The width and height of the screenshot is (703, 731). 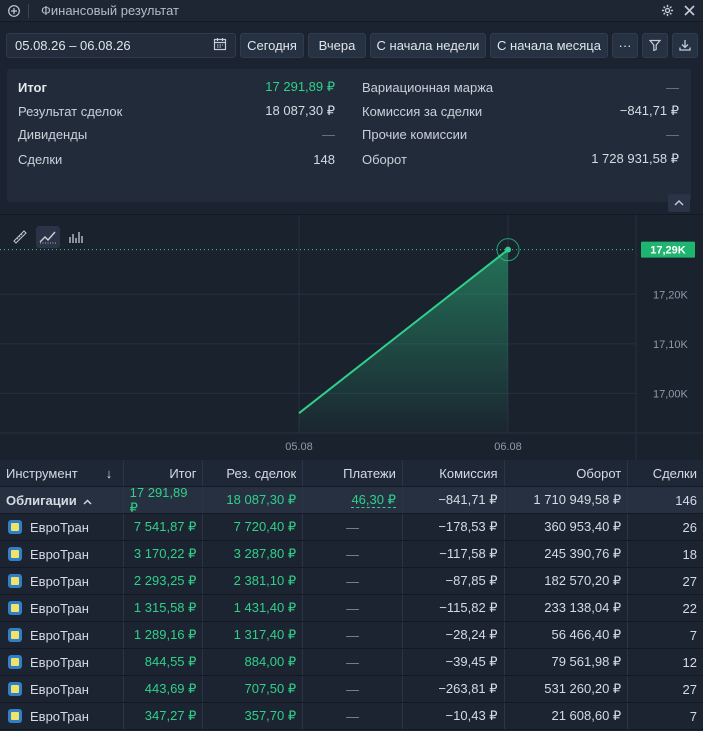 What do you see at coordinates (176, 159) in the screenshot?
I see `summary-row-deals: Сделки 148` at bounding box center [176, 159].